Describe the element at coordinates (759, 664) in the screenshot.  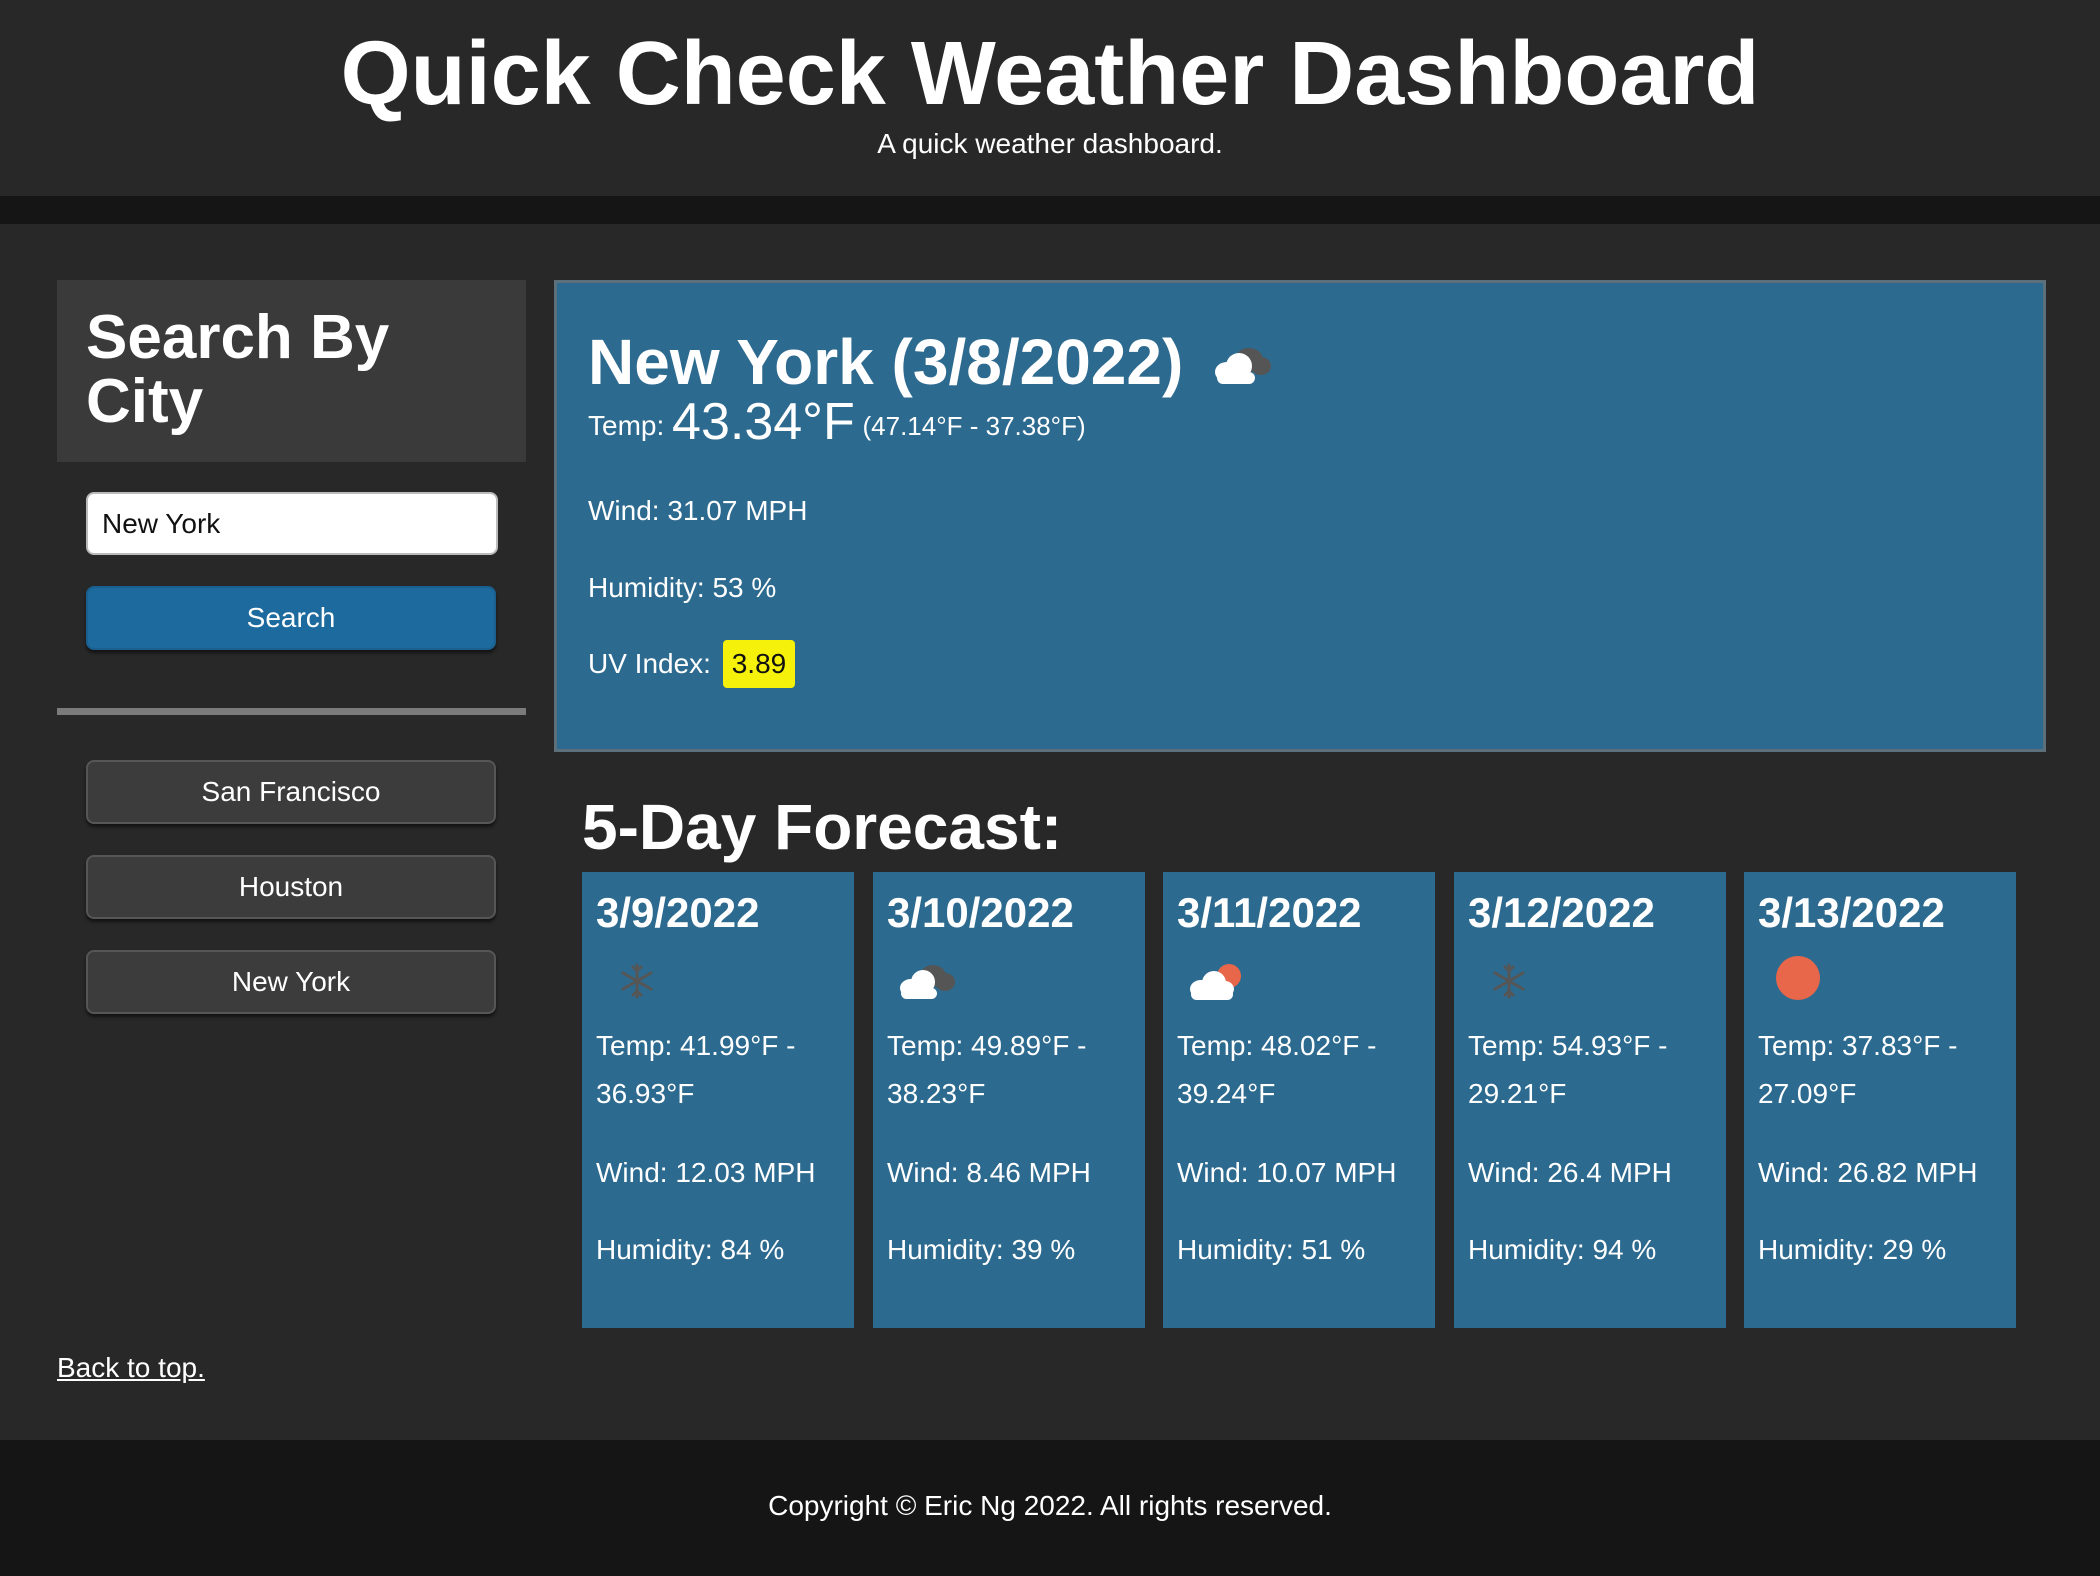
I see `uv-badge: 3.89` at that location.